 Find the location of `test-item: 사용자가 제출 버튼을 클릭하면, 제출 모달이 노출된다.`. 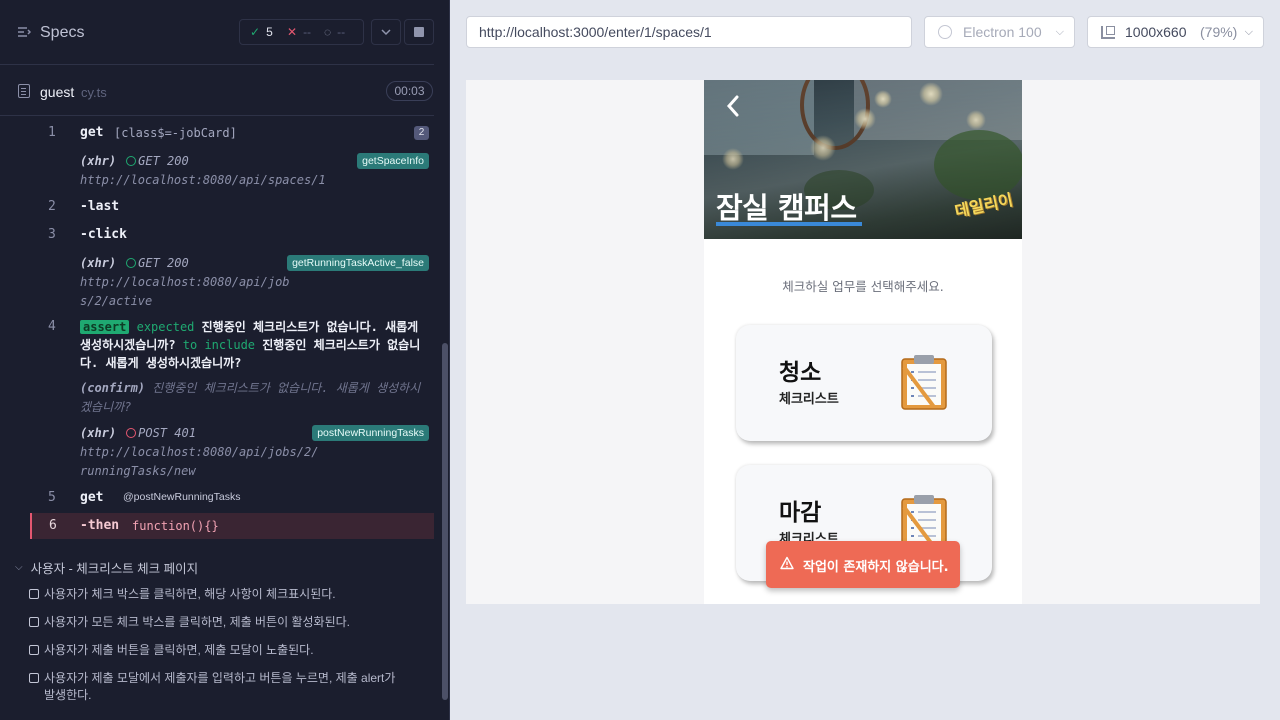

test-item: 사용자가 제출 버튼을 클릭하면, 제출 모달이 노출된다. is located at coordinates (219, 650).